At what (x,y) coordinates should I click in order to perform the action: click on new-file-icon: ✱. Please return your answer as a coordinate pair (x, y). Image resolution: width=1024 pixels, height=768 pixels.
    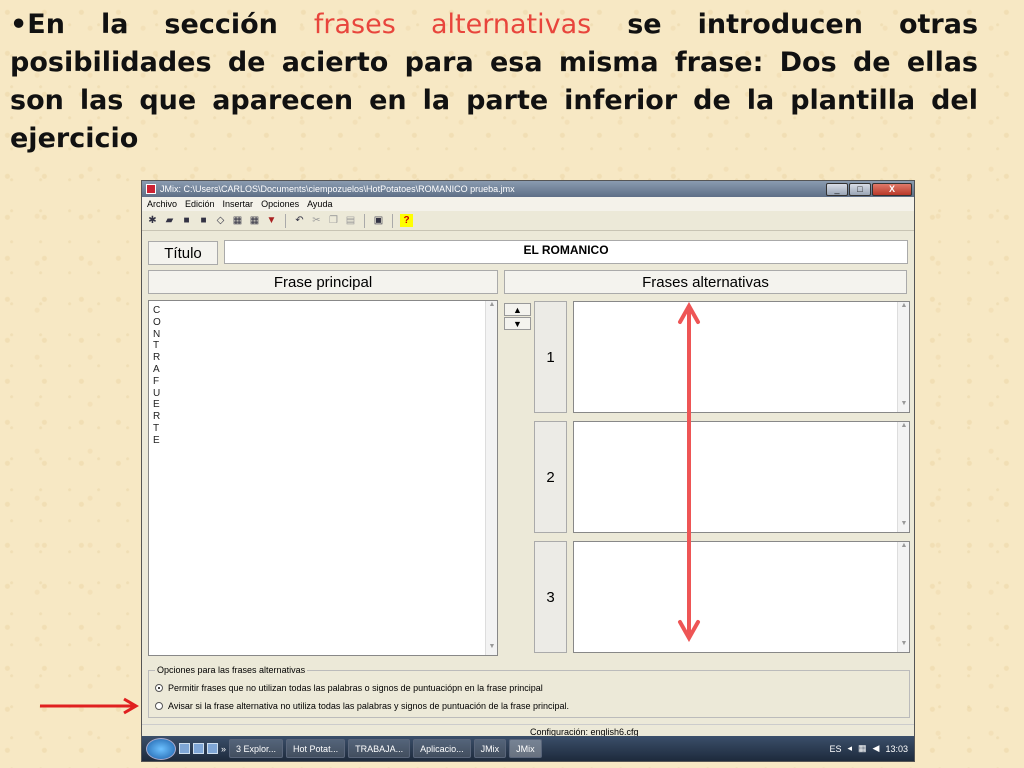
    Looking at the image, I should click on (152, 220).